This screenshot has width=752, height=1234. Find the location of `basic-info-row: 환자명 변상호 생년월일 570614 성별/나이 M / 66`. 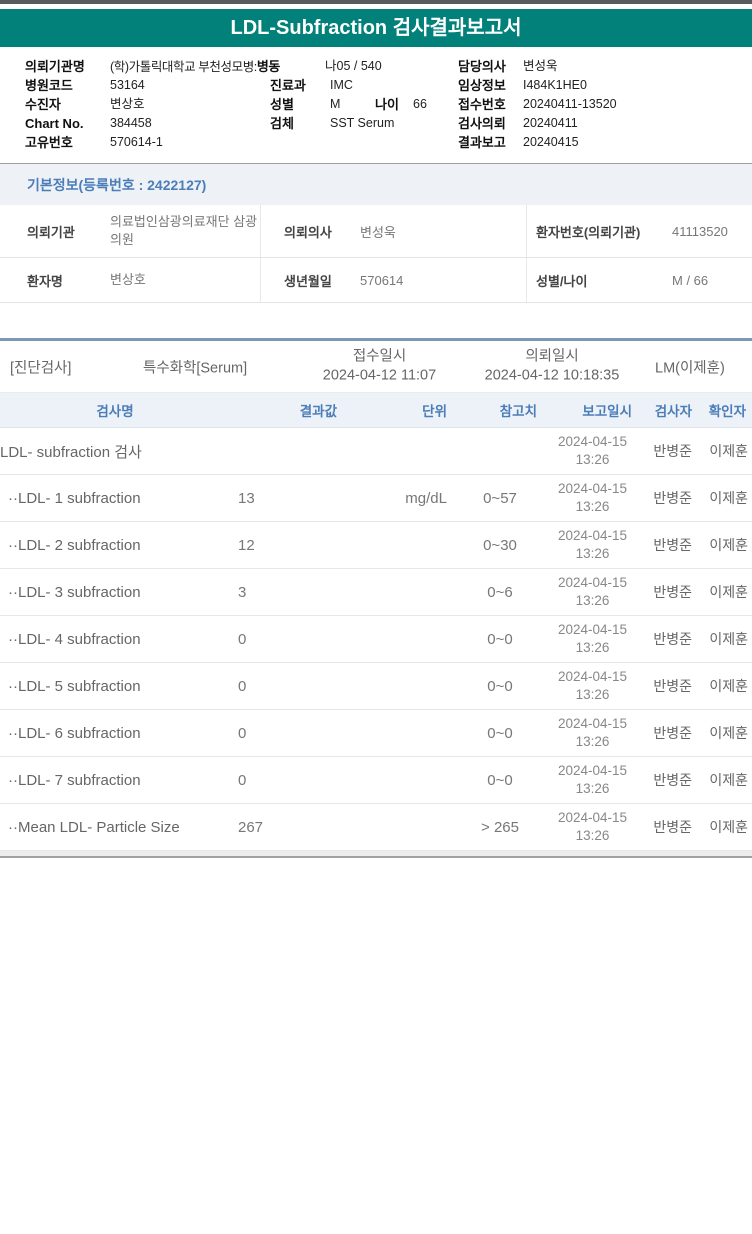

basic-info-row: 환자명 변상호 생년월일 570614 성별/나이 M / 66 is located at coordinates (376, 280).